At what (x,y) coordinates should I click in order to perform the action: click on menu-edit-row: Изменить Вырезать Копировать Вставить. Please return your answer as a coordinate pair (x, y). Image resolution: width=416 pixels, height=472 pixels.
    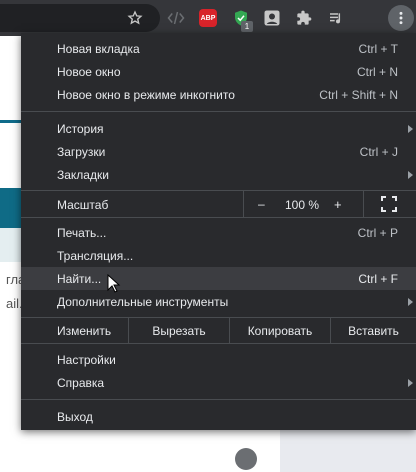
    Looking at the image, I should click on (218, 330).